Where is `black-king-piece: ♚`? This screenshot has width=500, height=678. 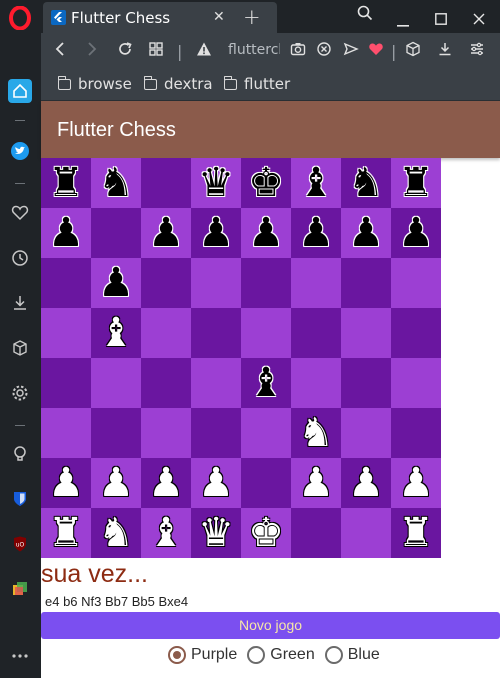 black-king-piece: ♚ is located at coordinates (266, 183).